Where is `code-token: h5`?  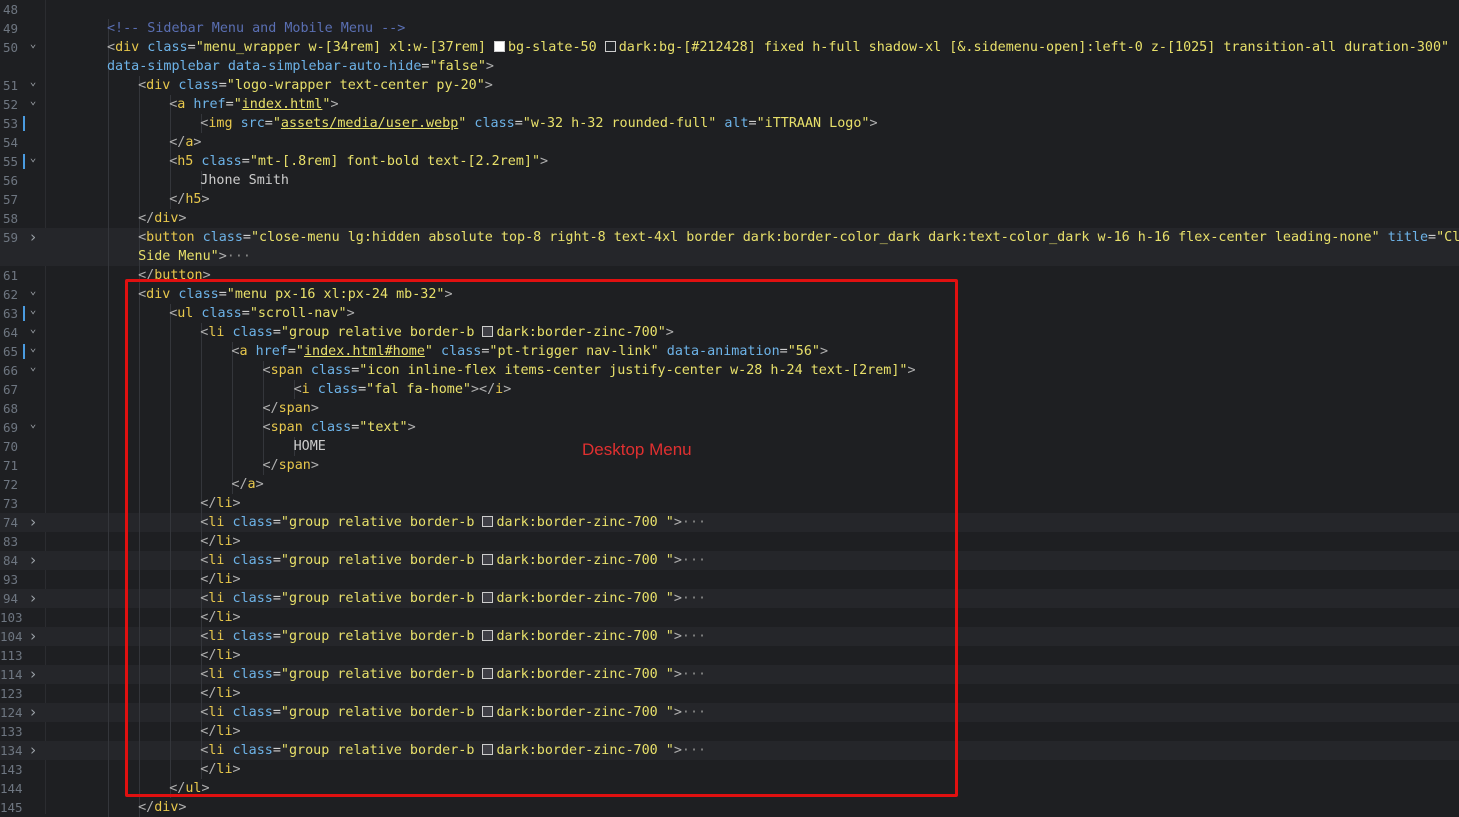
code-token: h5 is located at coordinates (185, 161).